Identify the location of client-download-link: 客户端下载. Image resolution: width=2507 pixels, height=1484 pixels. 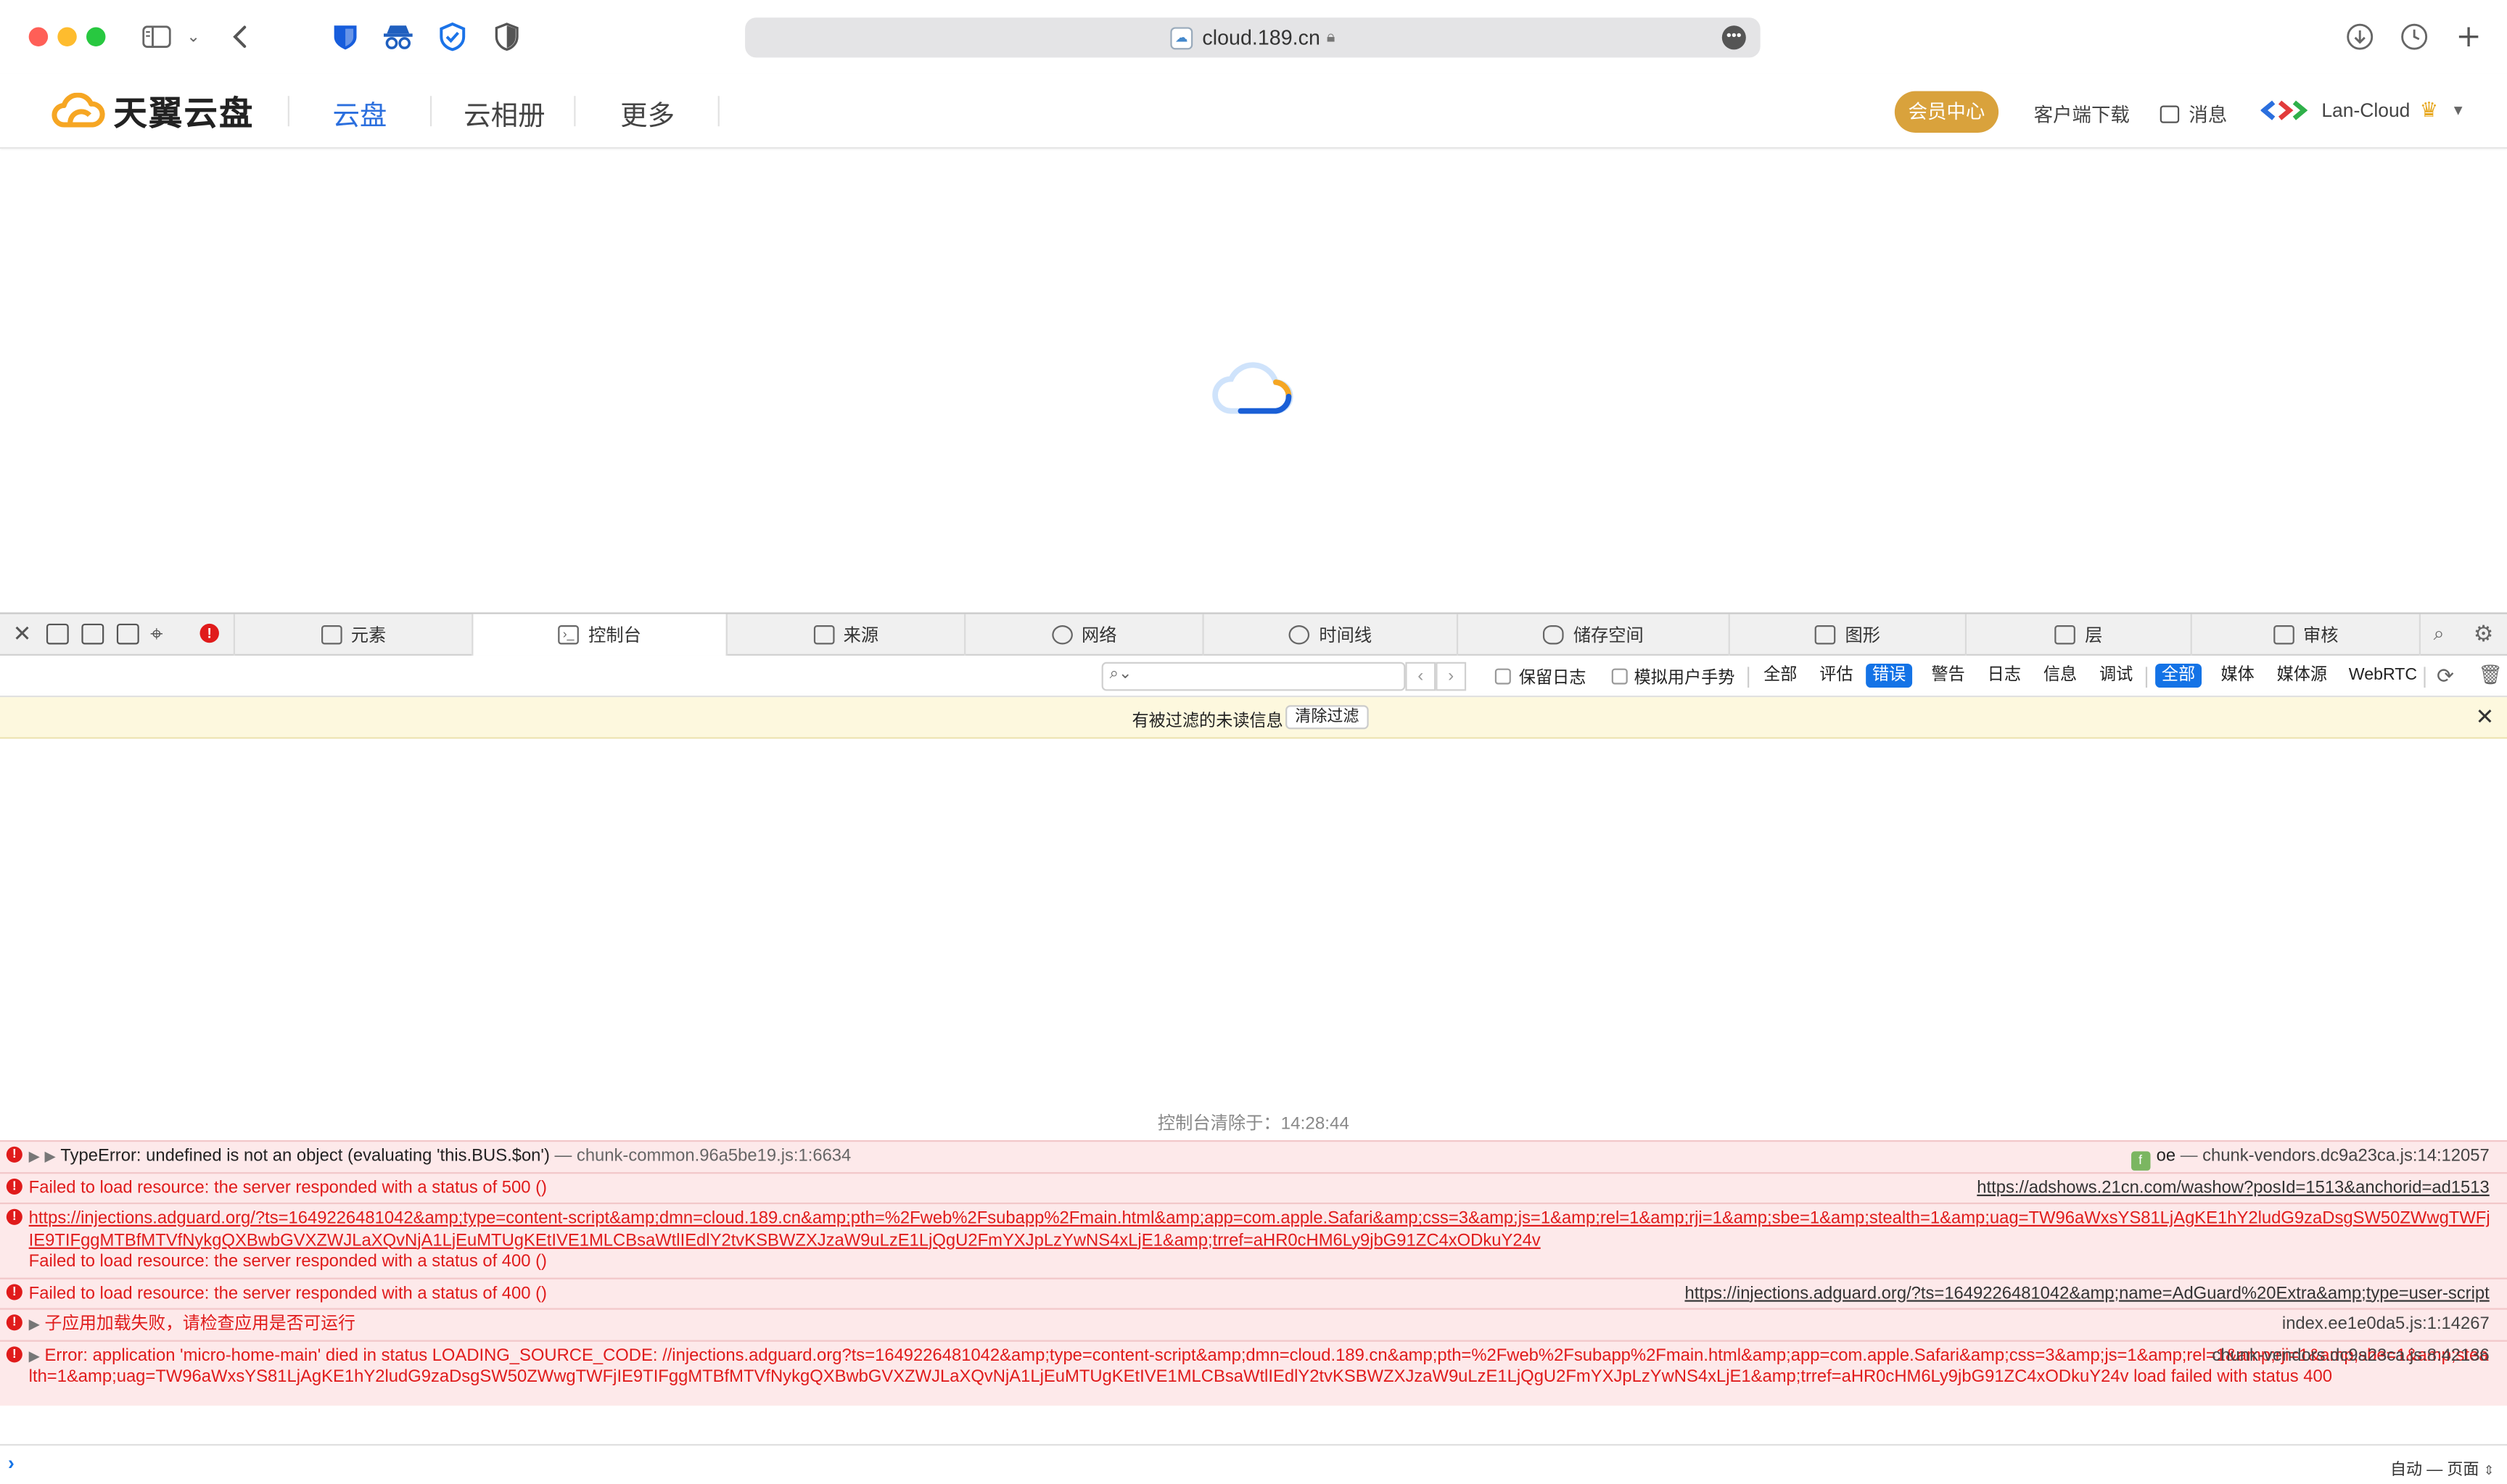
(2082, 115).